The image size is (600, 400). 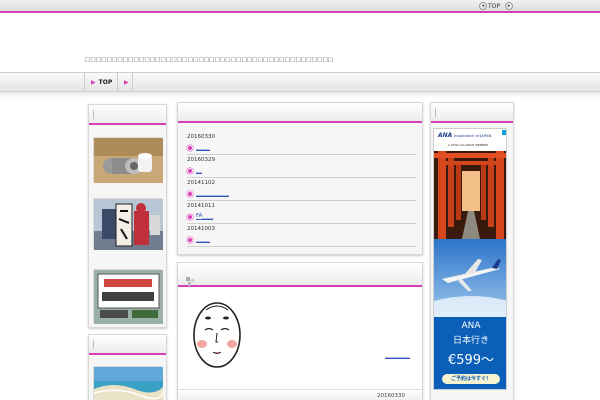 What do you see at coordinates (504, 132) in the screenshot?
I see `ad-choices-icon` at bounding box center [504, 132].